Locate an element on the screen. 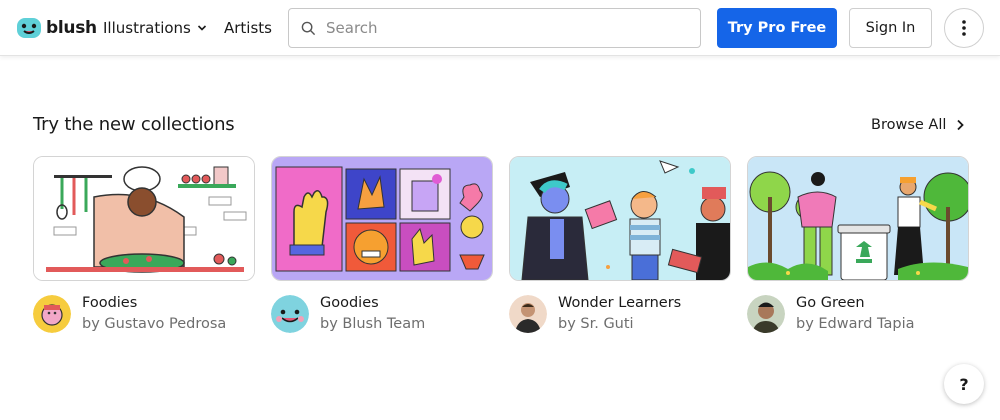 This screenshot has width=1000, height=420. collection-card-go-green: Go Green by Edward Tapia is located at coordinates (858, 244).